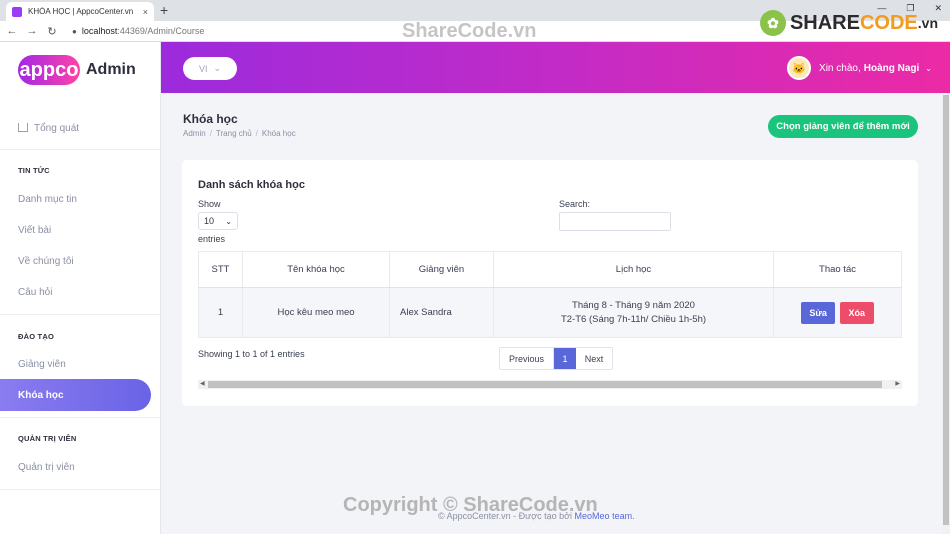 This screenshot has width=950, height=534. I want to click on pagination: Previous 1 Next, so click(556, 358).